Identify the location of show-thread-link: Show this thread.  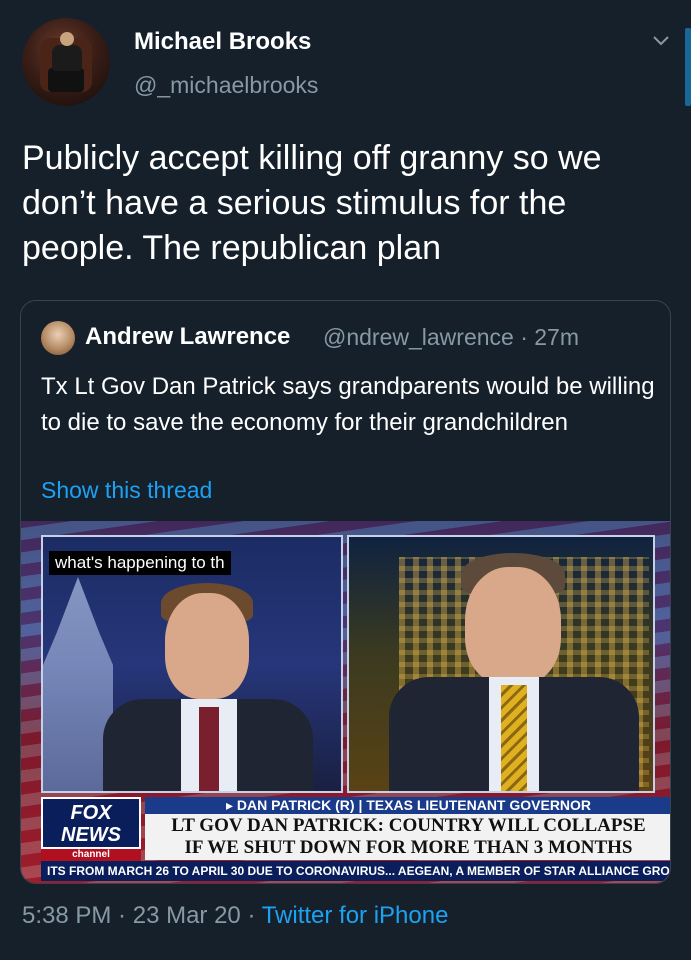
(126, 490).